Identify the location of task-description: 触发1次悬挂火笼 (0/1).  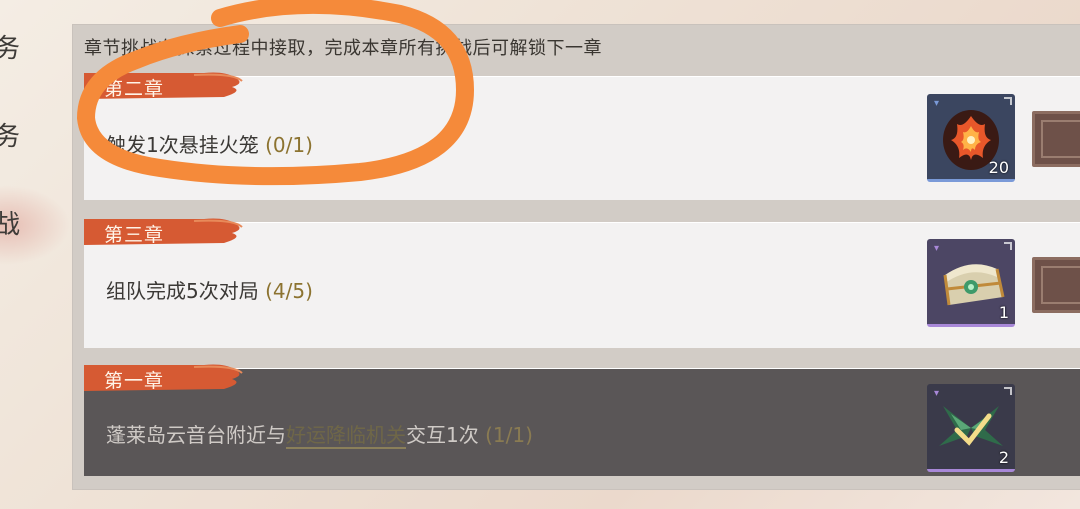
(209, 145).